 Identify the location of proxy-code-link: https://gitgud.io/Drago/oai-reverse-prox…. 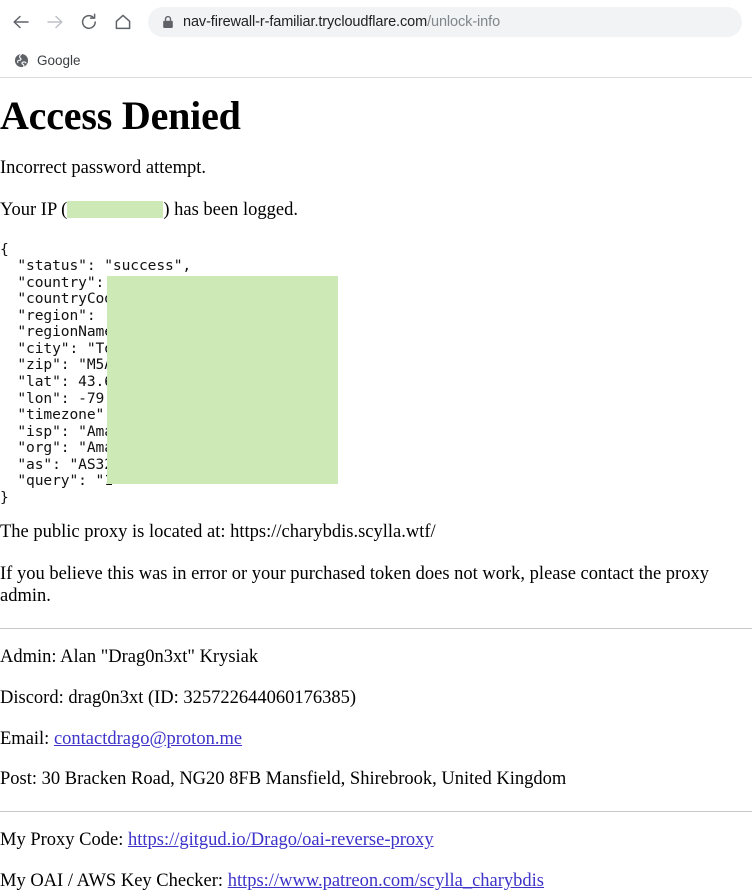
(281, 840).